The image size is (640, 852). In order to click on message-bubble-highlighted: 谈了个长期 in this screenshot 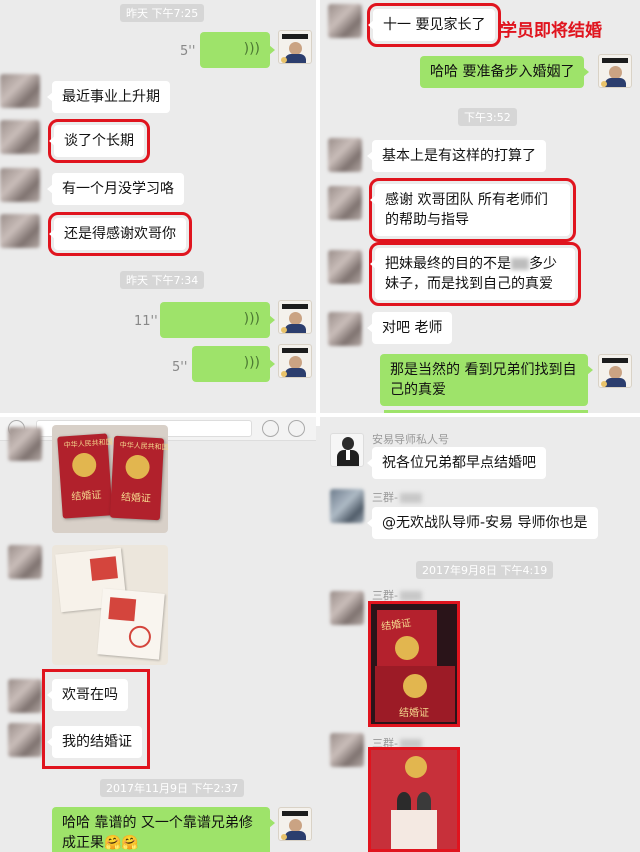, I will do `click(99, 141)`.